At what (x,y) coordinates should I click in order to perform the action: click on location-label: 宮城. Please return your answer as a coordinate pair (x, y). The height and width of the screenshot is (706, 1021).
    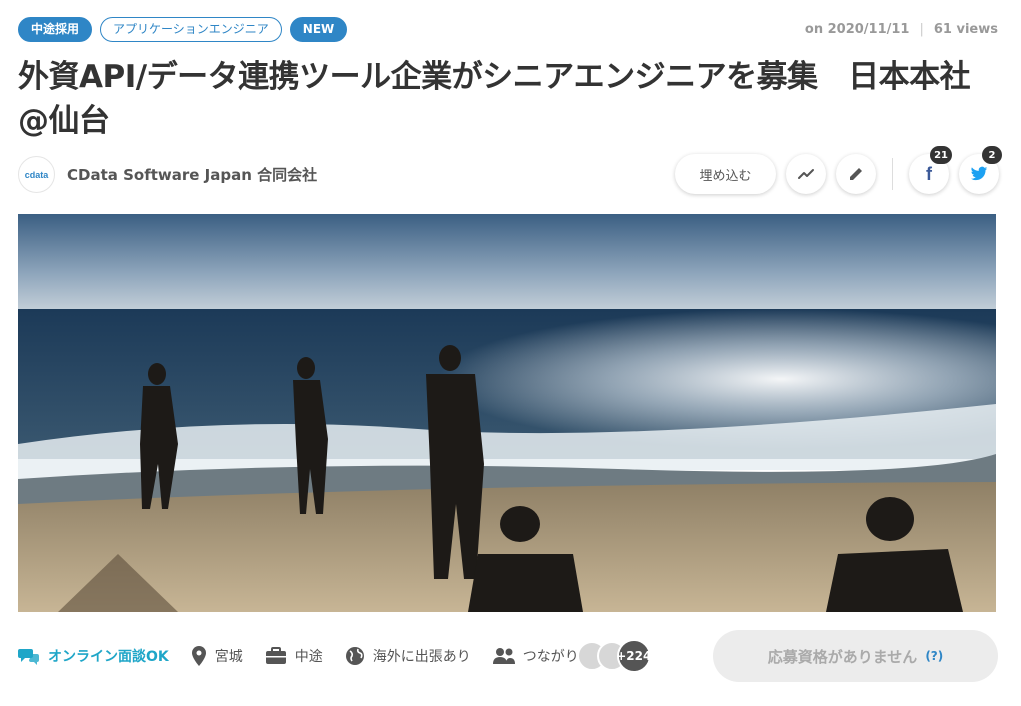
    Looking at the image, I should click on (228, 657).